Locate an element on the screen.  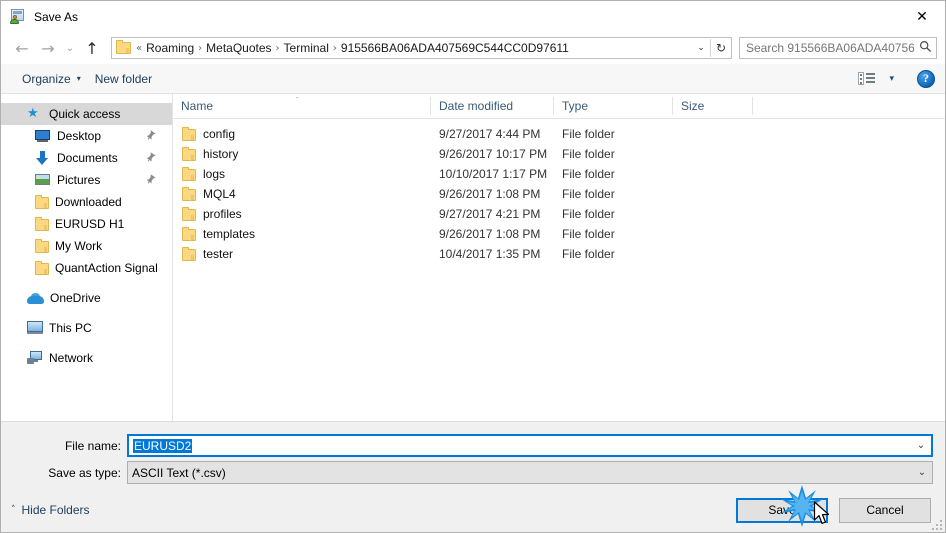
sidebar-item-network: Network is located at coordinates (86, 358).